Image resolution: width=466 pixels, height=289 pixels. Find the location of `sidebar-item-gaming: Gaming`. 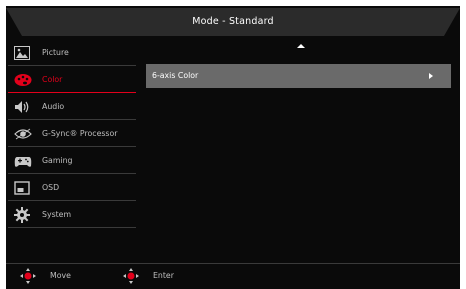

sidebar-item-gaming: Gaming is located at coordinates (72, 161).